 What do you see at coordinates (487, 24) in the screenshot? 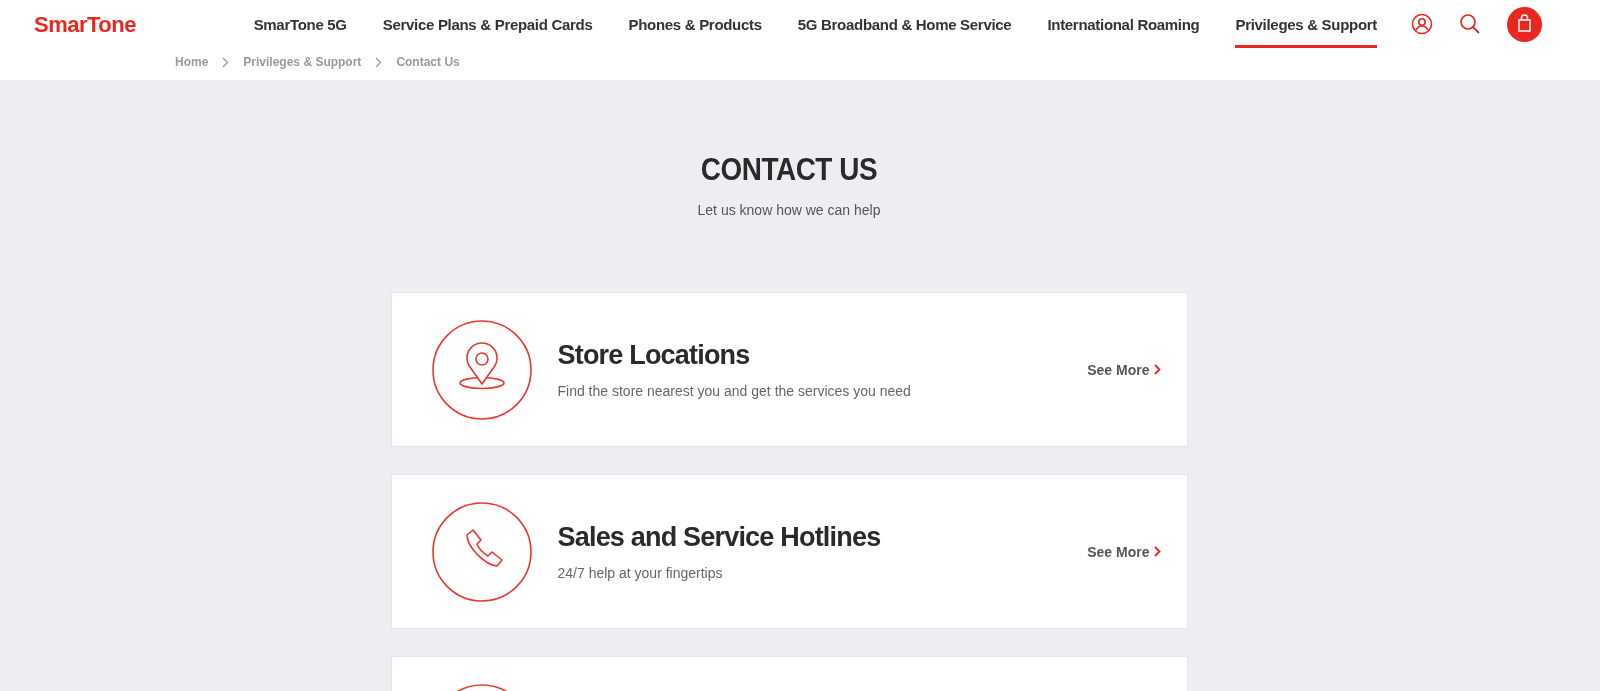
I see `nav-link: Service Plans & Prepaid Cards` at bounding box center [487, 24].